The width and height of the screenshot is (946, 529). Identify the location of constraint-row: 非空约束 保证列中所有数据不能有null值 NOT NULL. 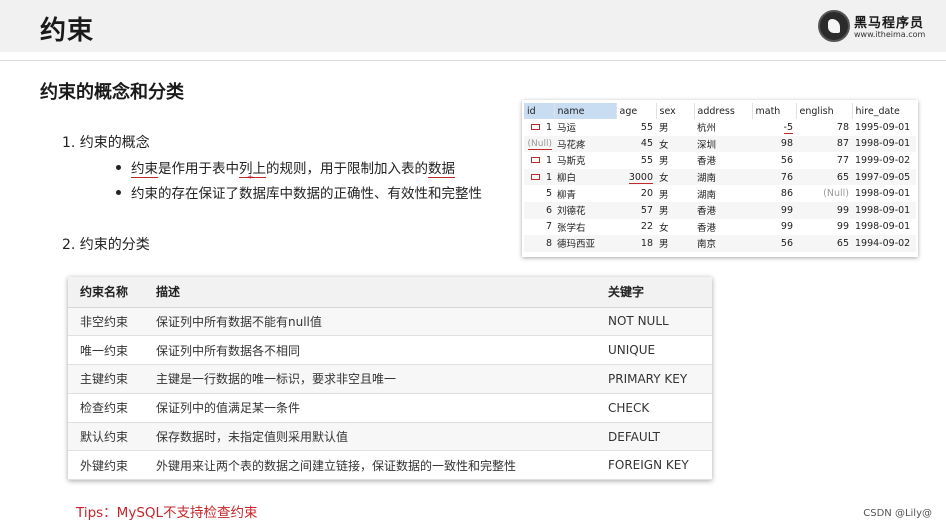
(390, 322).